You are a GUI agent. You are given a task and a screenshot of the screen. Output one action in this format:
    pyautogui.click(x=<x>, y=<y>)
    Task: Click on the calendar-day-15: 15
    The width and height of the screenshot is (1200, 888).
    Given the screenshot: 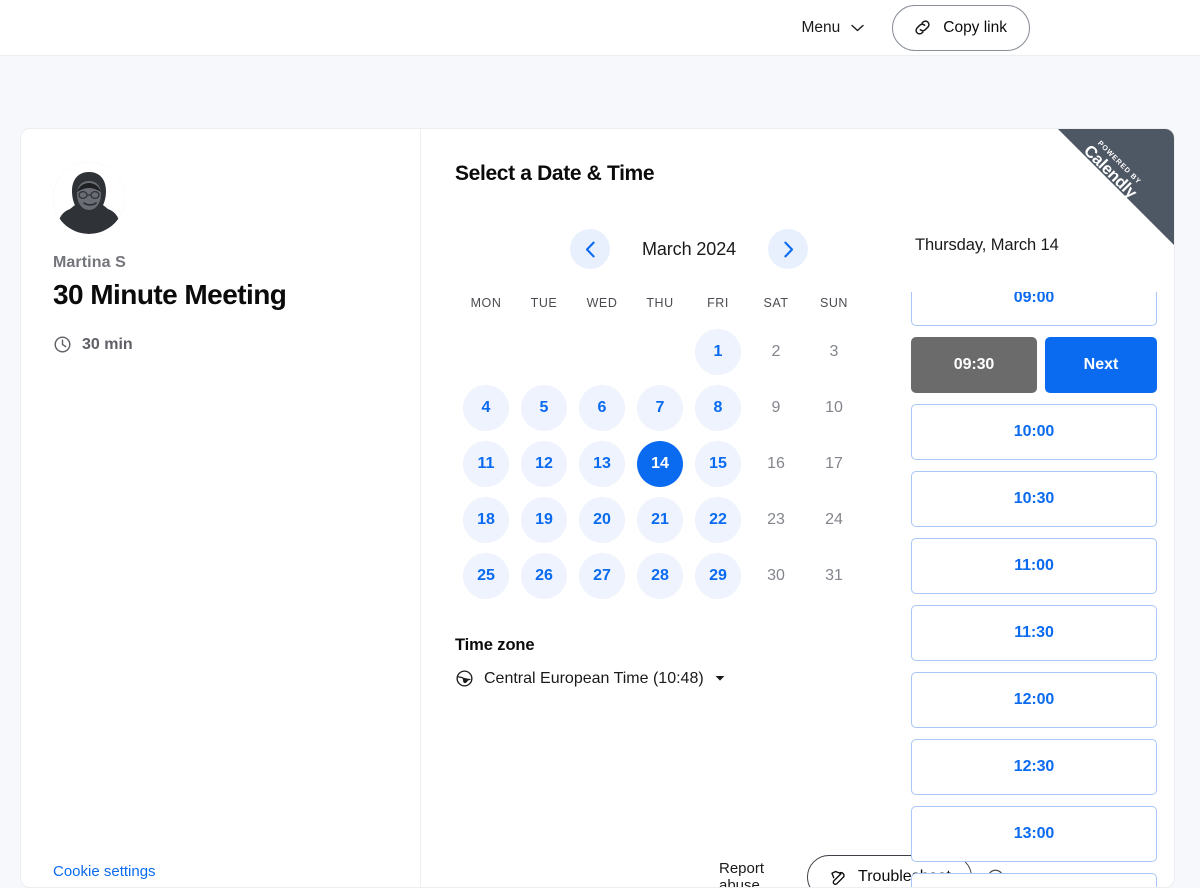 What is the action you would take?
    pyautogui.click(x=718, y=464)
    